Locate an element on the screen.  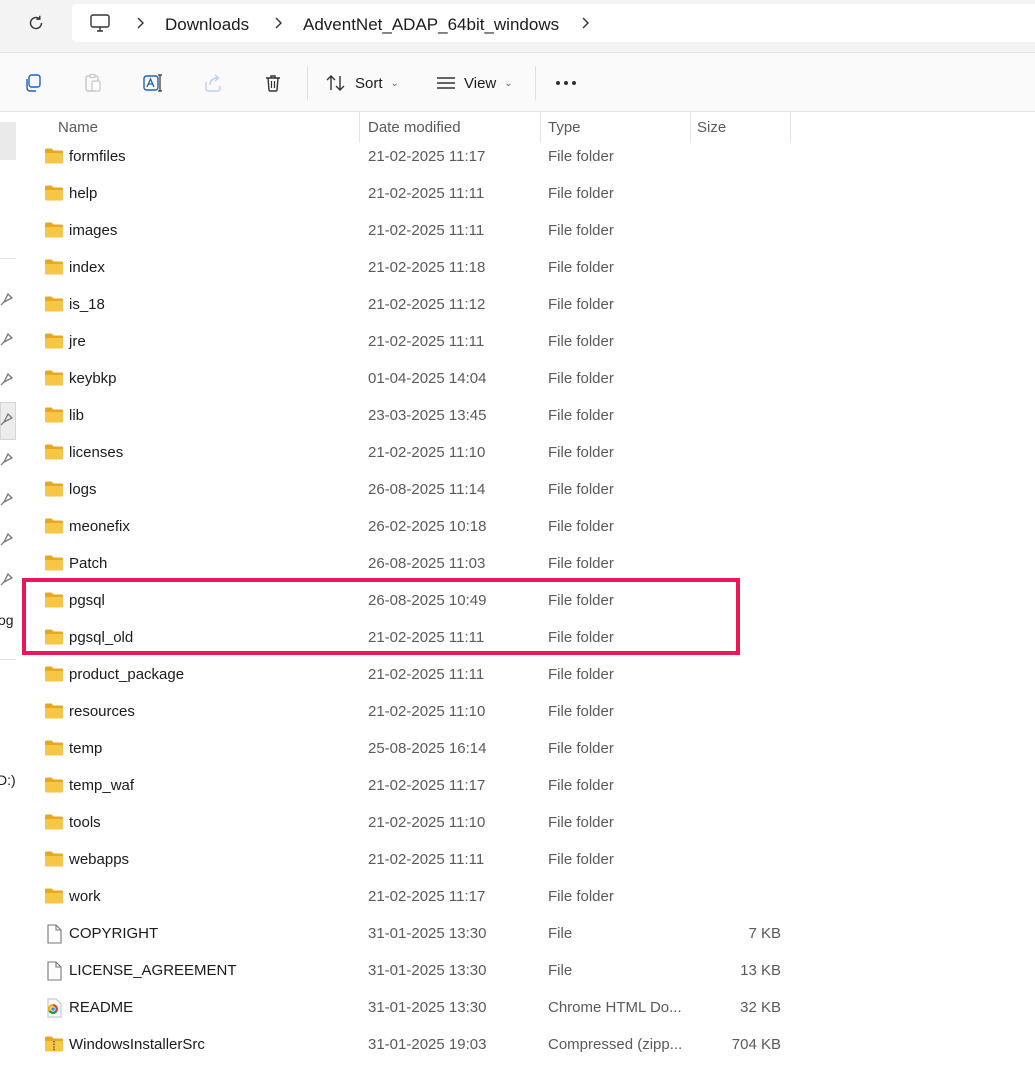
rename-button is located at coordinates (153, 83).